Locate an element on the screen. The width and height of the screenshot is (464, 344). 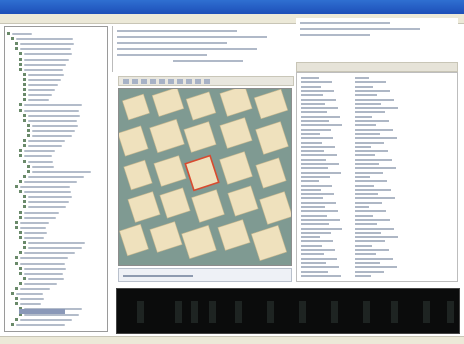
info-text is located at coordinates (345, 23).